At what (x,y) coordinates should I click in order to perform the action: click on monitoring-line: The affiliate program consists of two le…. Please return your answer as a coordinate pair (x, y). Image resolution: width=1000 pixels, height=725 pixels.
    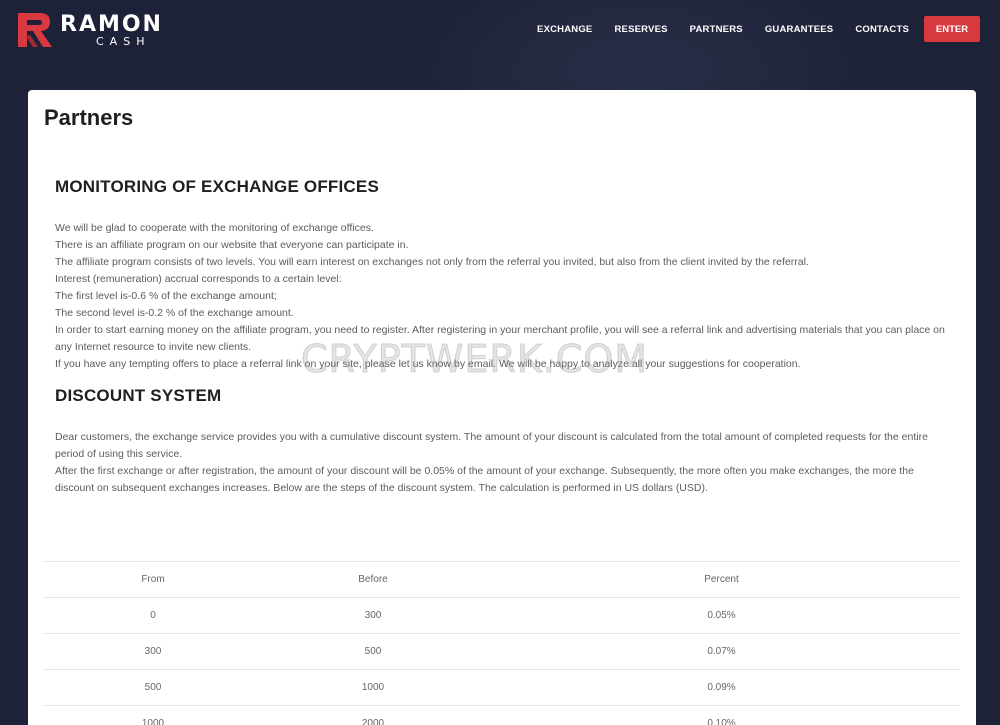
    Looking at the image, I should click on (432, 262).